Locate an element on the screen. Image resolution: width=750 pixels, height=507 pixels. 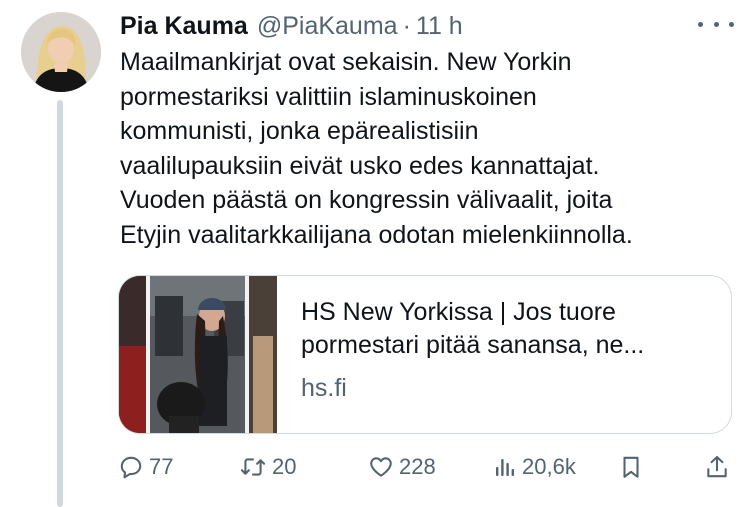
repost-icon is located at coordinates (253, 467).